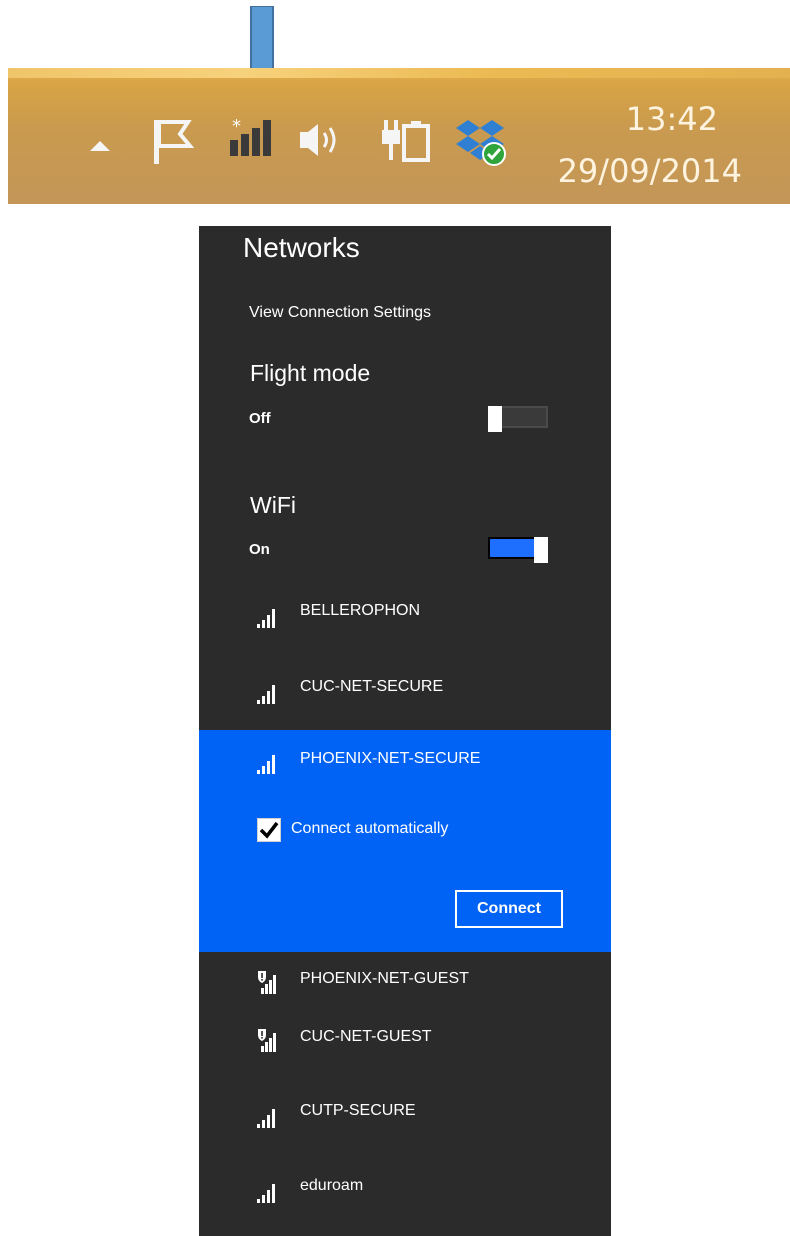 This screenshot has height=1236, width=790. Describe the element at coordinates (384, 978) in the screenshot. I see `network-name: PHOENIX-NET-GUEST` at that location.